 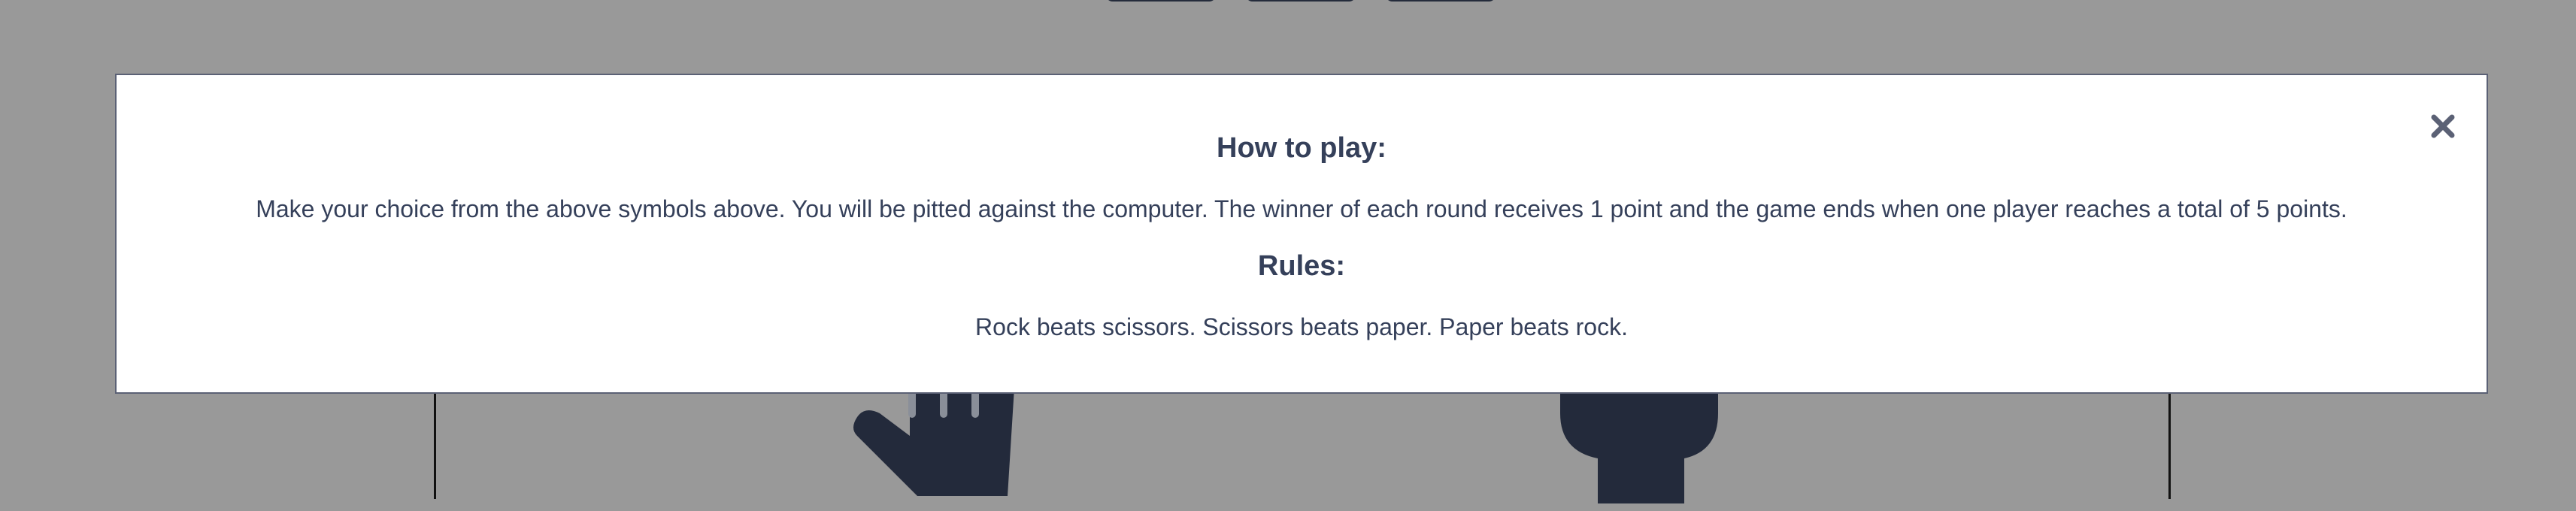 I want to click on rules-heading: Rules:, so click(x=1301, y=266).